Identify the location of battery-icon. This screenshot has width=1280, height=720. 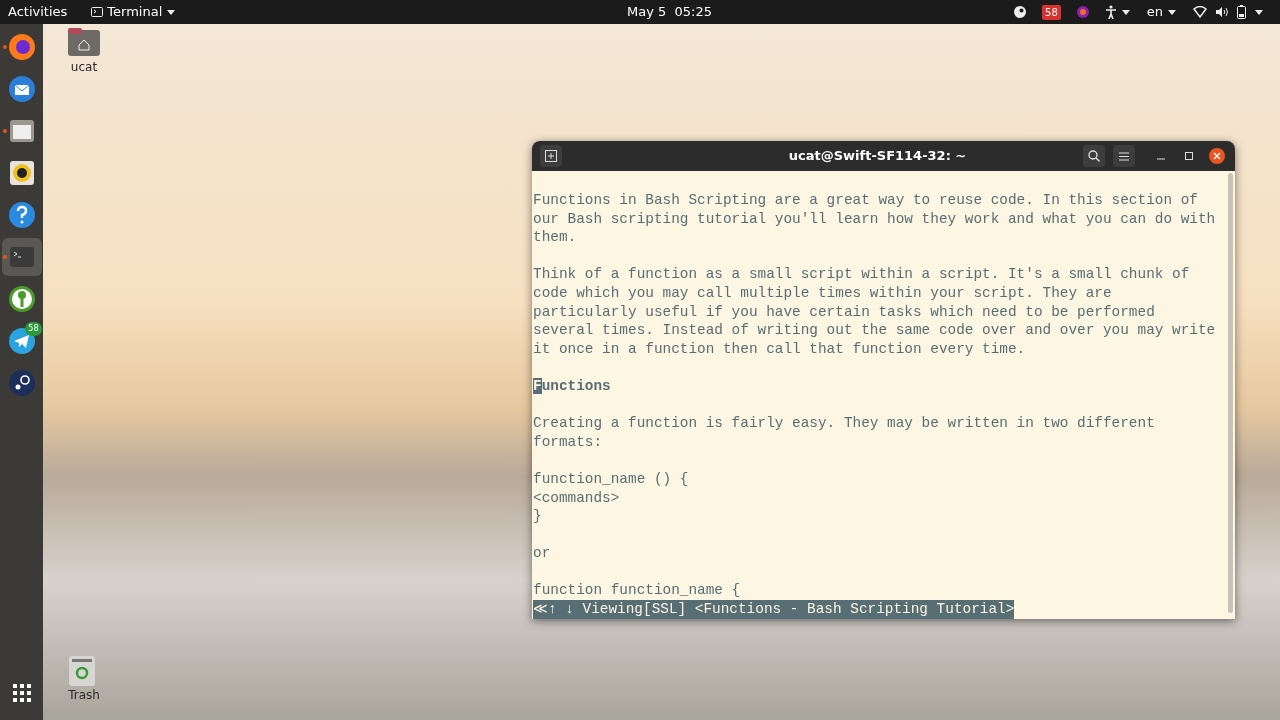
(1241, 12).